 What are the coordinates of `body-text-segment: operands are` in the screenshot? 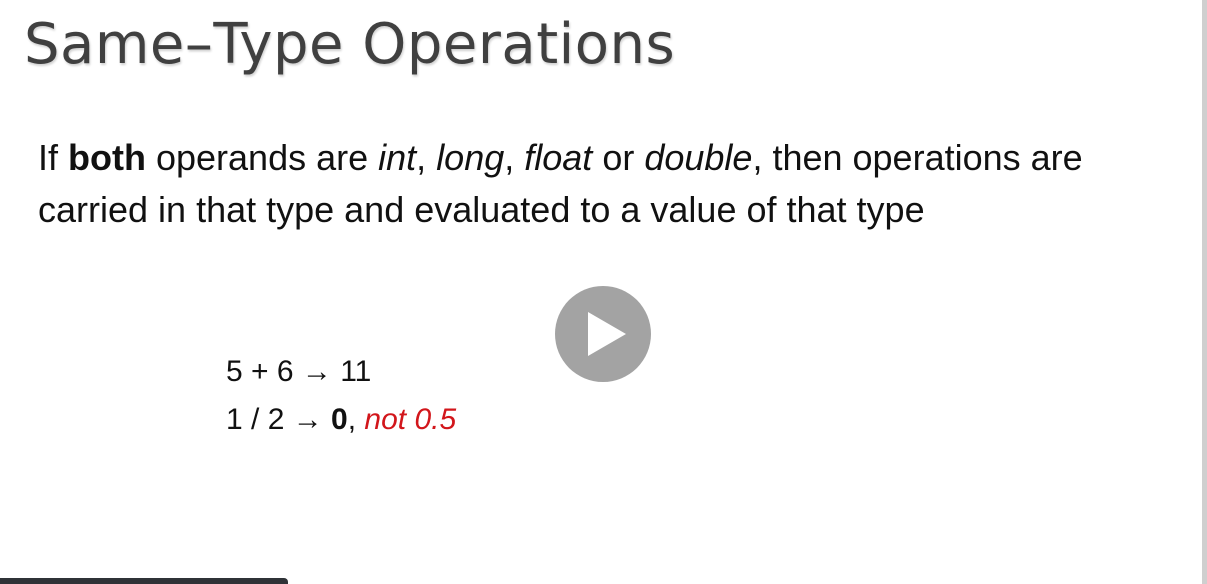 It's located at (262, 157).